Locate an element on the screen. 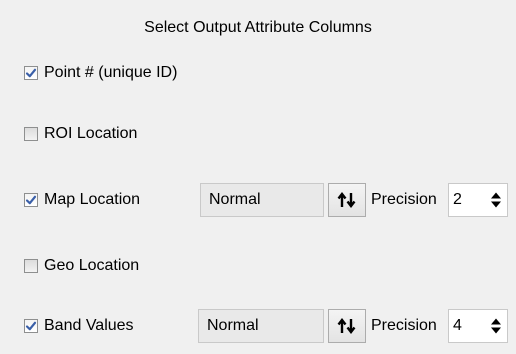  band-values-row: Band Values Normal Precision 4 is located at coordinates (258, 326).